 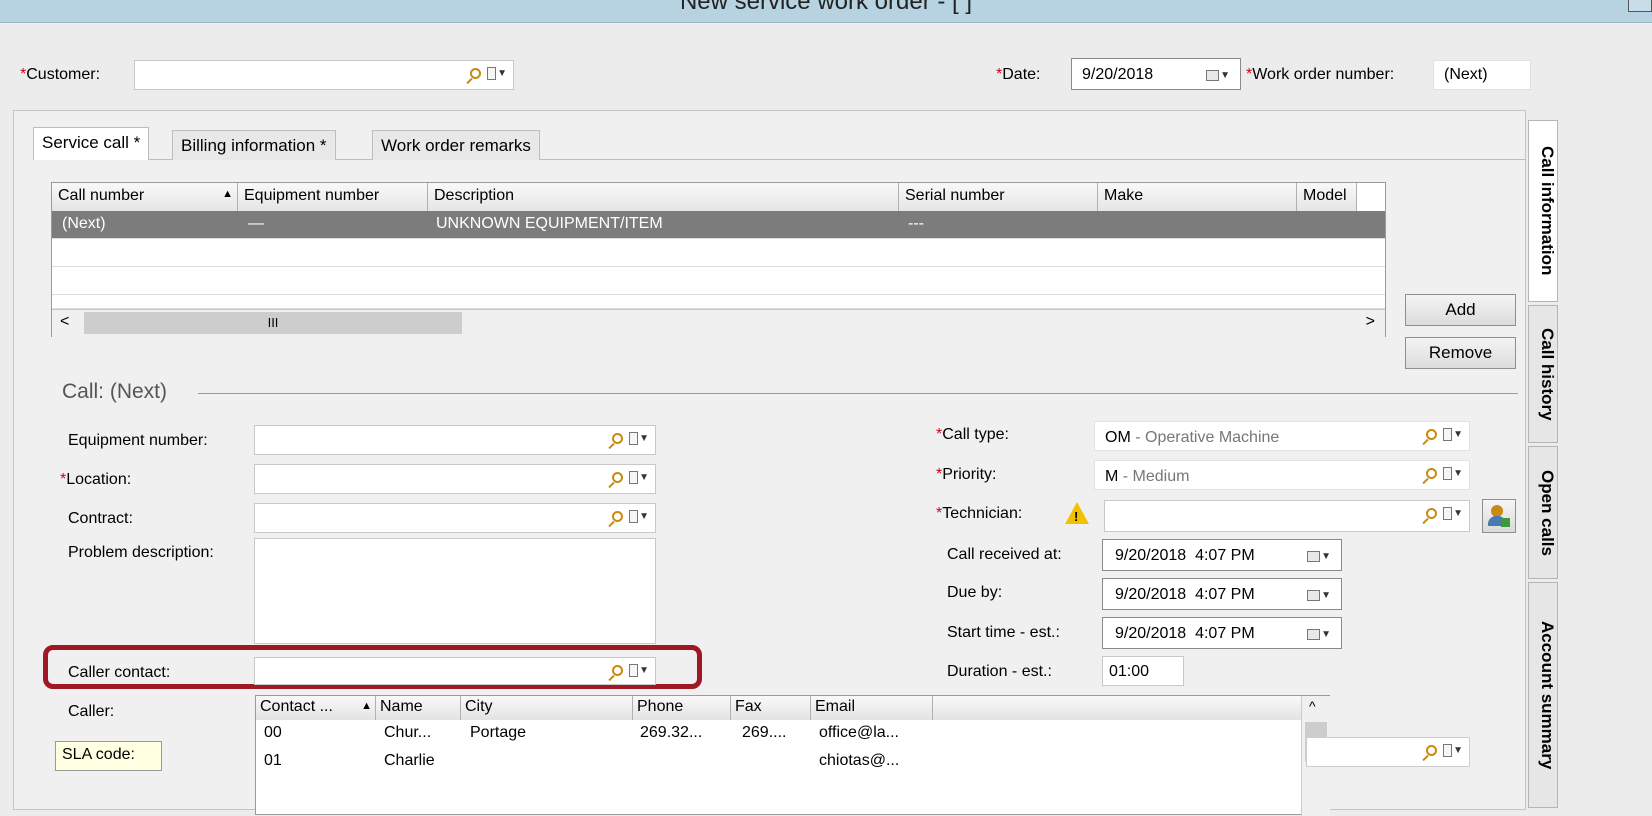 What do you see at coordinates (456, 145) in the screenshot?
I see `tab-work-order-remarks: Work order remarks` at bounding box center [456, 145].